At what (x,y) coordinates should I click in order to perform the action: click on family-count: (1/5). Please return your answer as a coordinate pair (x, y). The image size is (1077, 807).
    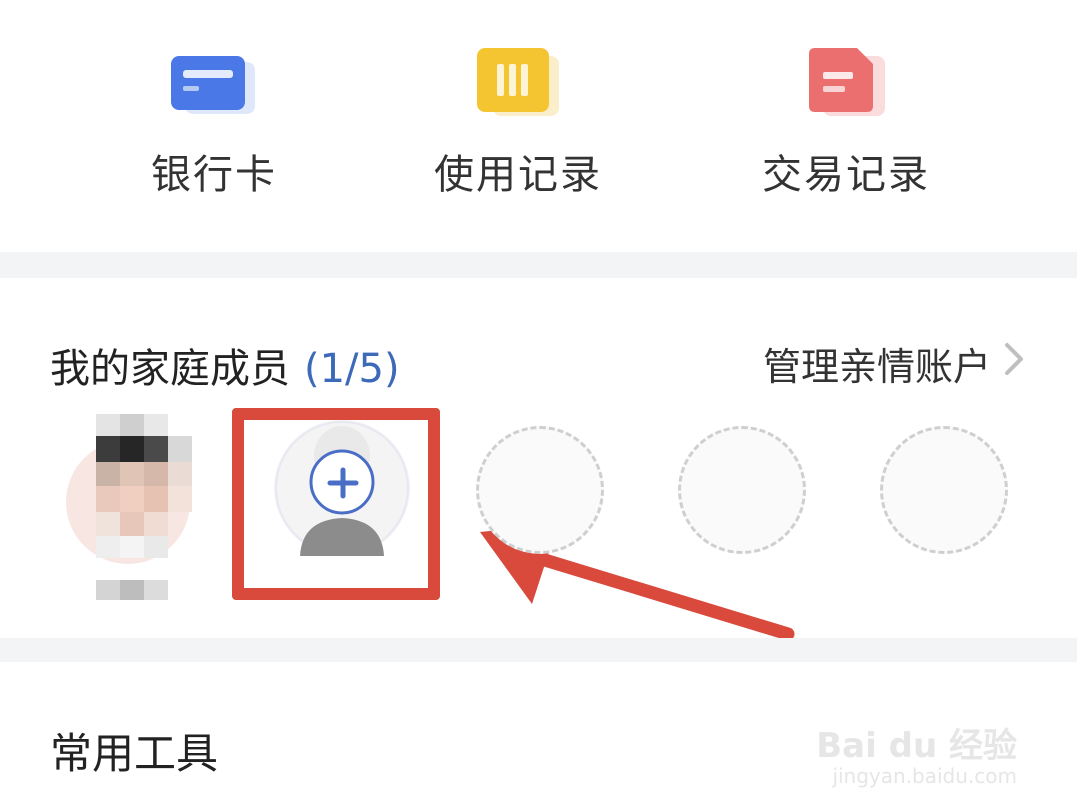
    Looking at the image, I should click on (352, 369).